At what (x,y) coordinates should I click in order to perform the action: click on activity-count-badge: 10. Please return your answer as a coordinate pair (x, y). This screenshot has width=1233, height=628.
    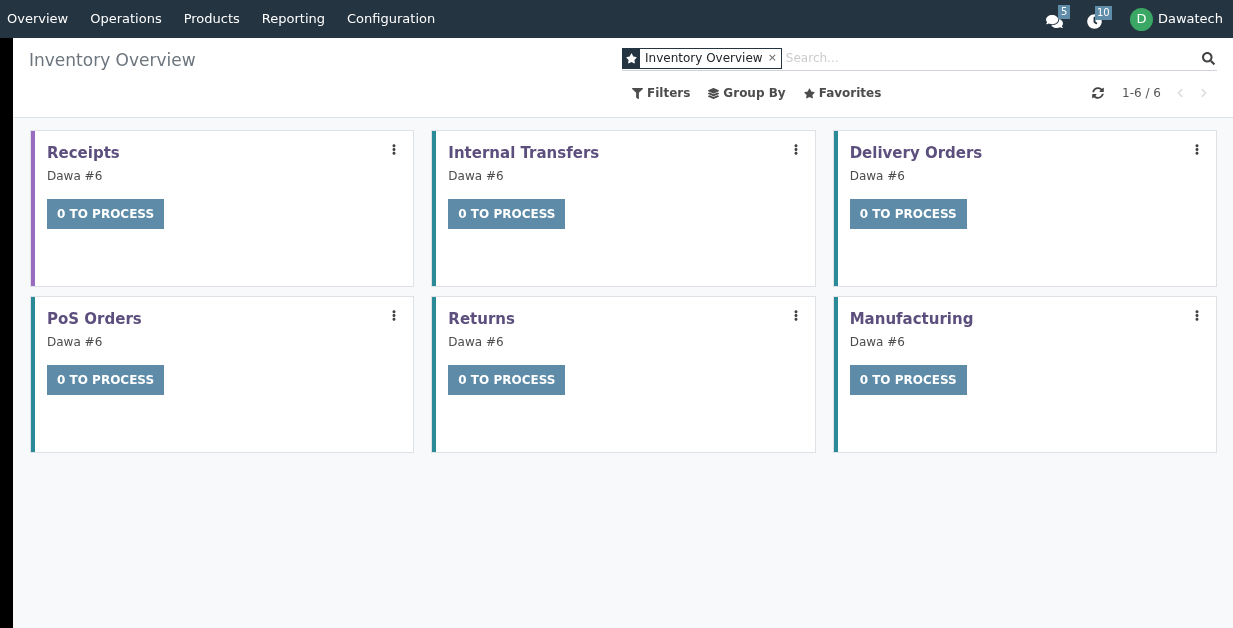
    Looking at the image, I should click on (1103, 12).